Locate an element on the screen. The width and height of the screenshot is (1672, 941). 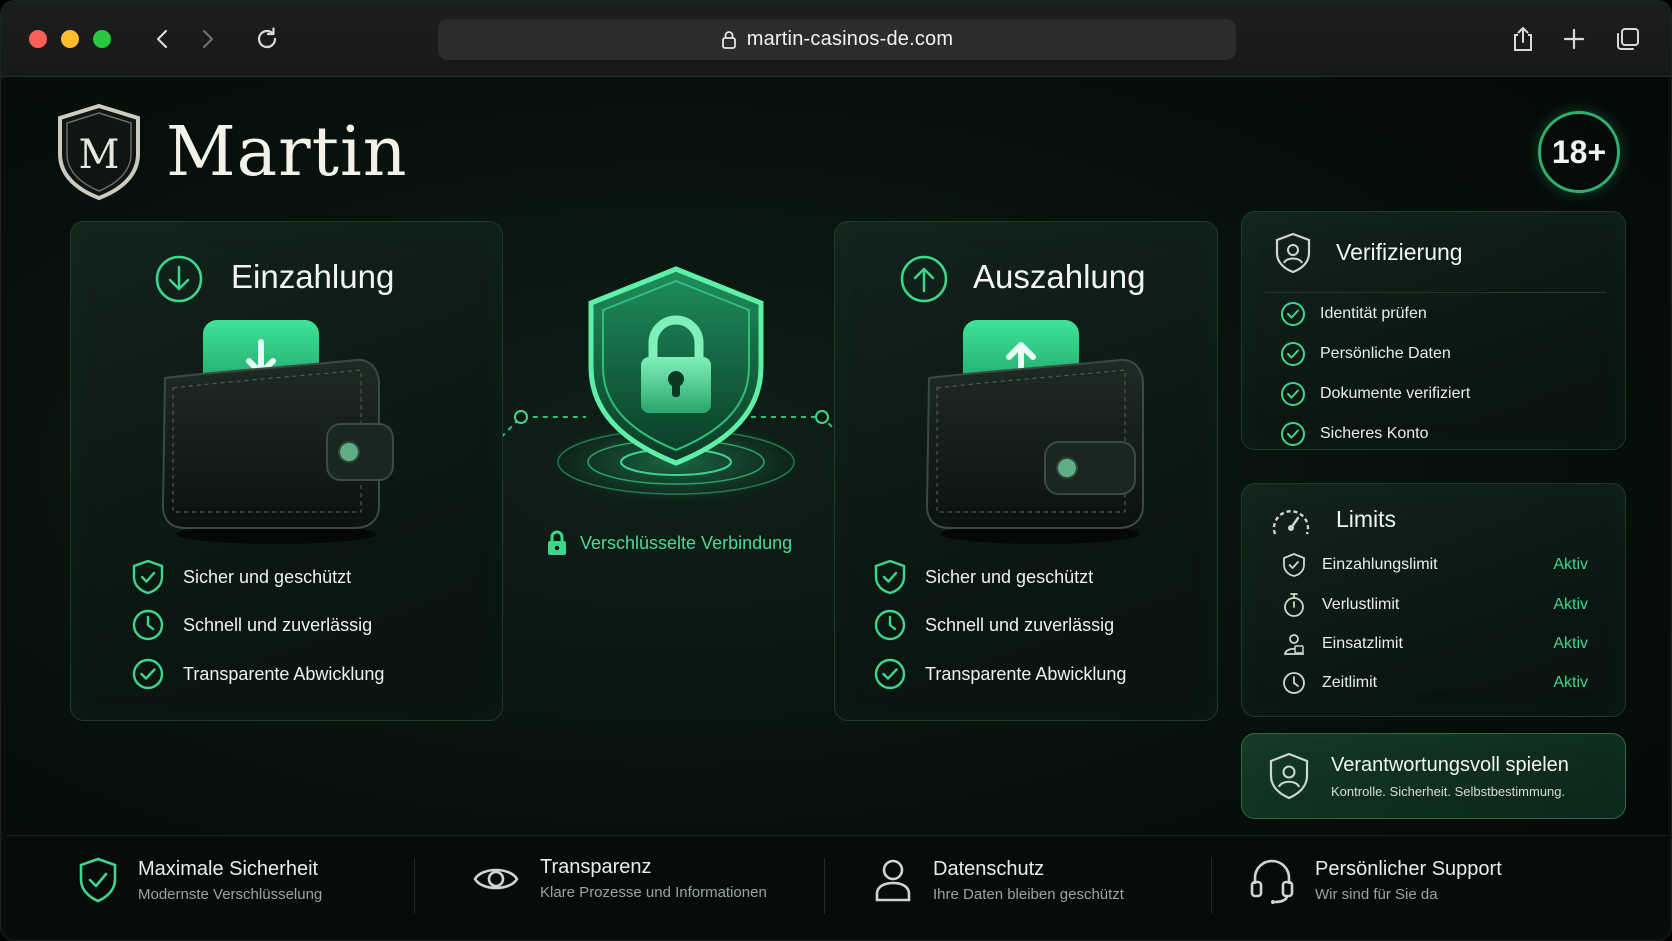
new-tab-button is located at coordinates (1574, 39).